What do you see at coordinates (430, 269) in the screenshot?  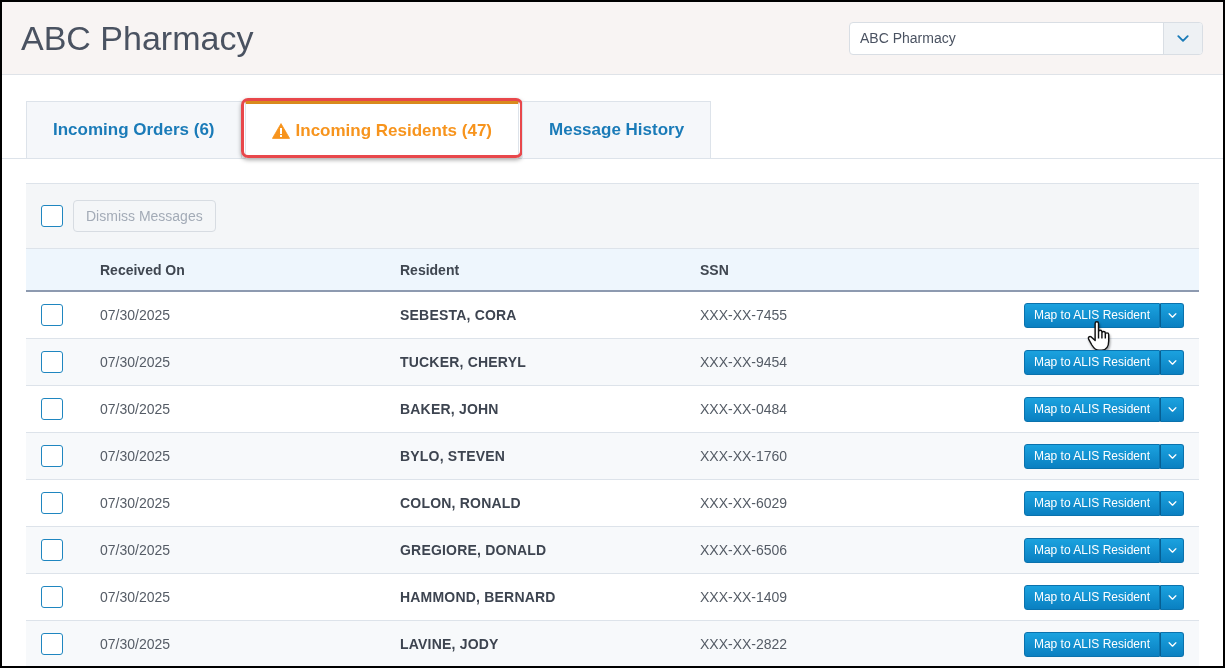 I see `column-header: Resident` at bounding box center [430, 269].